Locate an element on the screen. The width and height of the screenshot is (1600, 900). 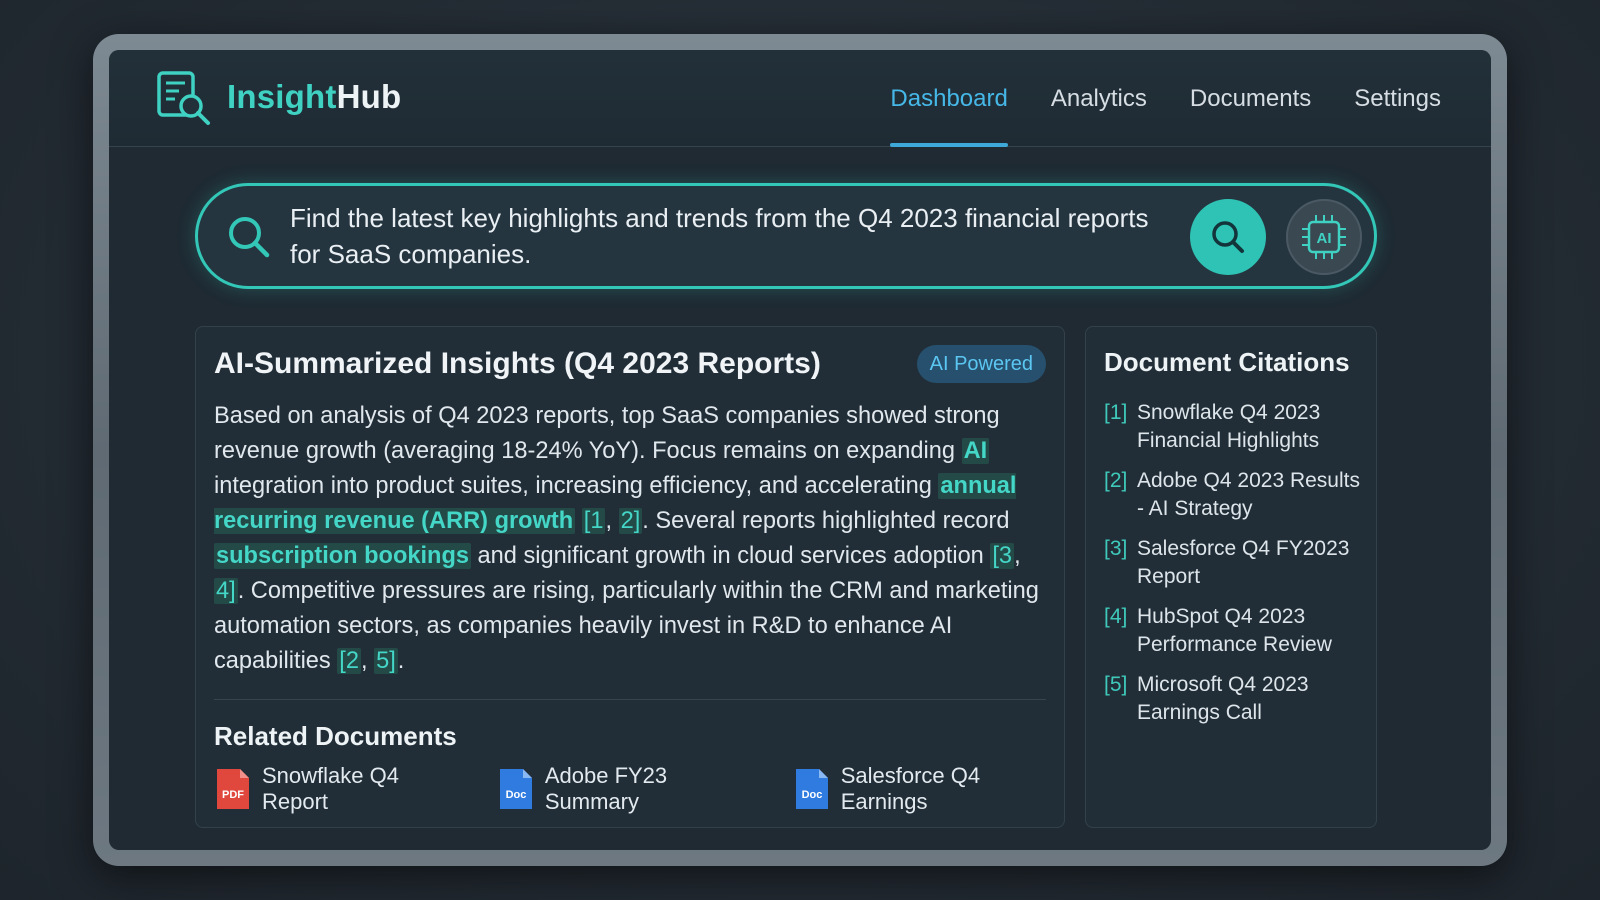
nav-tab-dashboard: Dashboard is located at coordinates (949, 98).